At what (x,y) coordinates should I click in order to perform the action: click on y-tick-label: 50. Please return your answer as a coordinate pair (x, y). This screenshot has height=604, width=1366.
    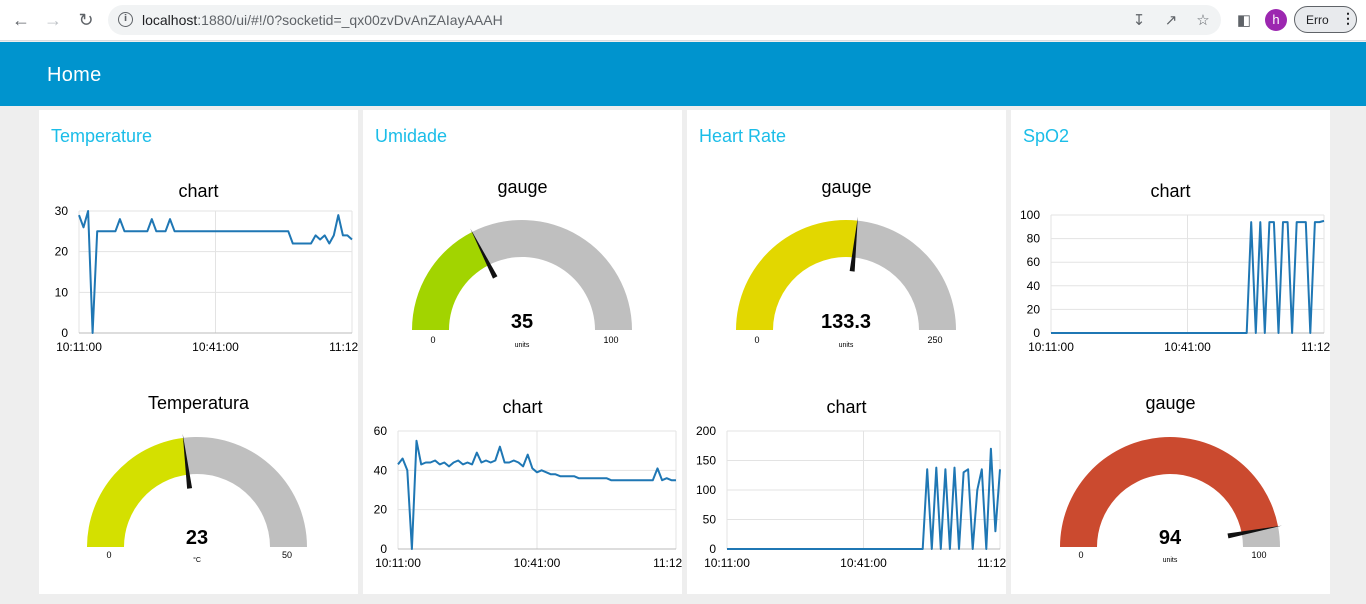
    Looking at the image, I should click on (710, 520).